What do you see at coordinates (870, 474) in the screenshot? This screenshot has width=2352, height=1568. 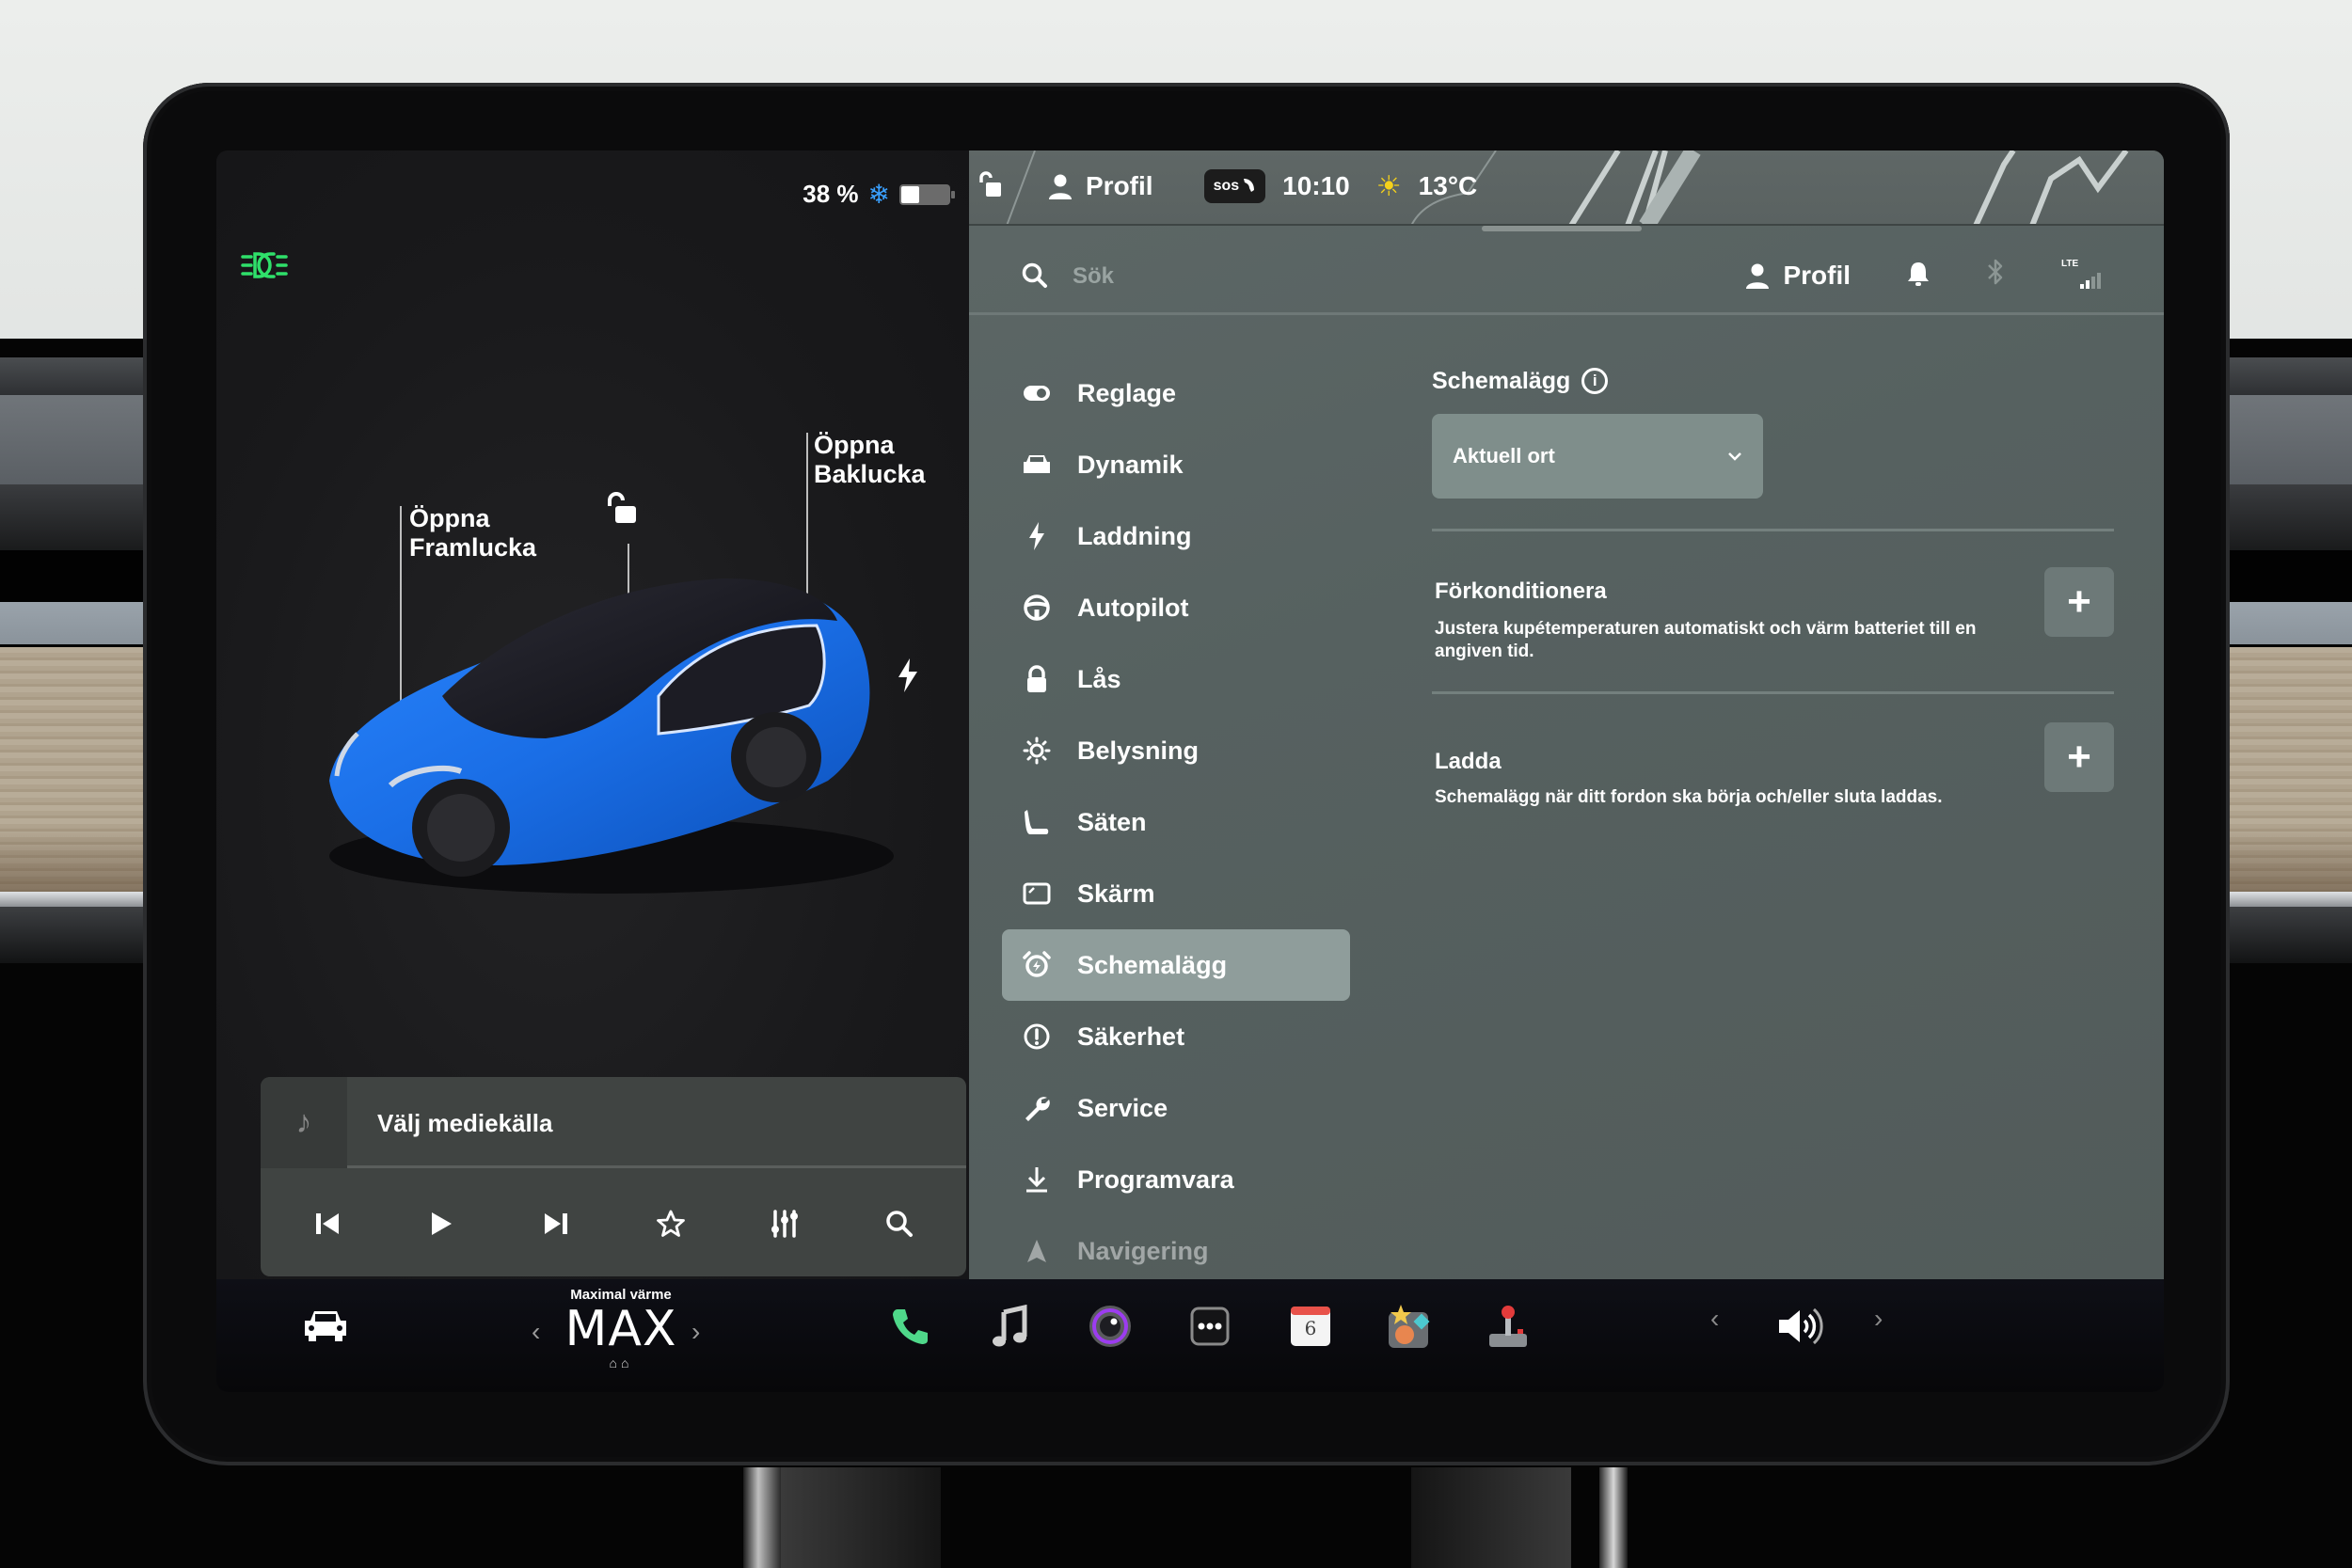 I see `trunk-label-line2: Baklucka` at bounding box center [870, 474].